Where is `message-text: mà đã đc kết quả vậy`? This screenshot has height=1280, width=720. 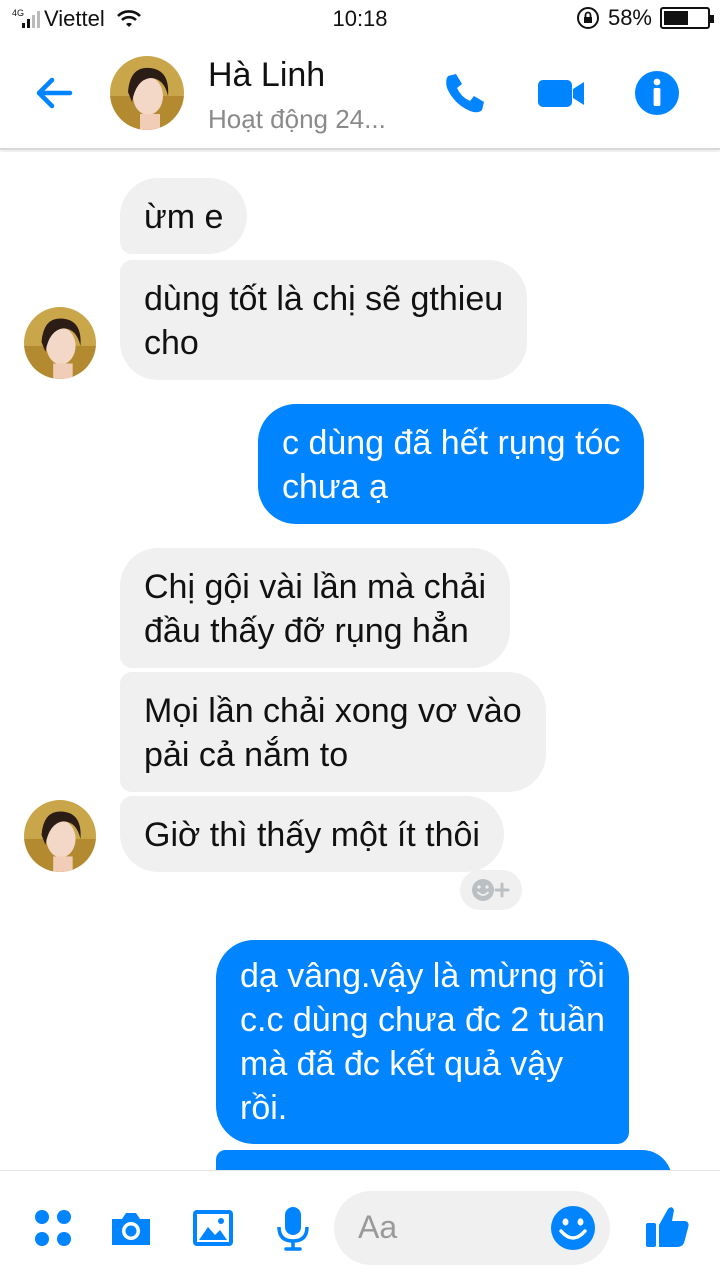 message-text: mà đã đc kết quả vậy is located at coordinates (402, 1064).